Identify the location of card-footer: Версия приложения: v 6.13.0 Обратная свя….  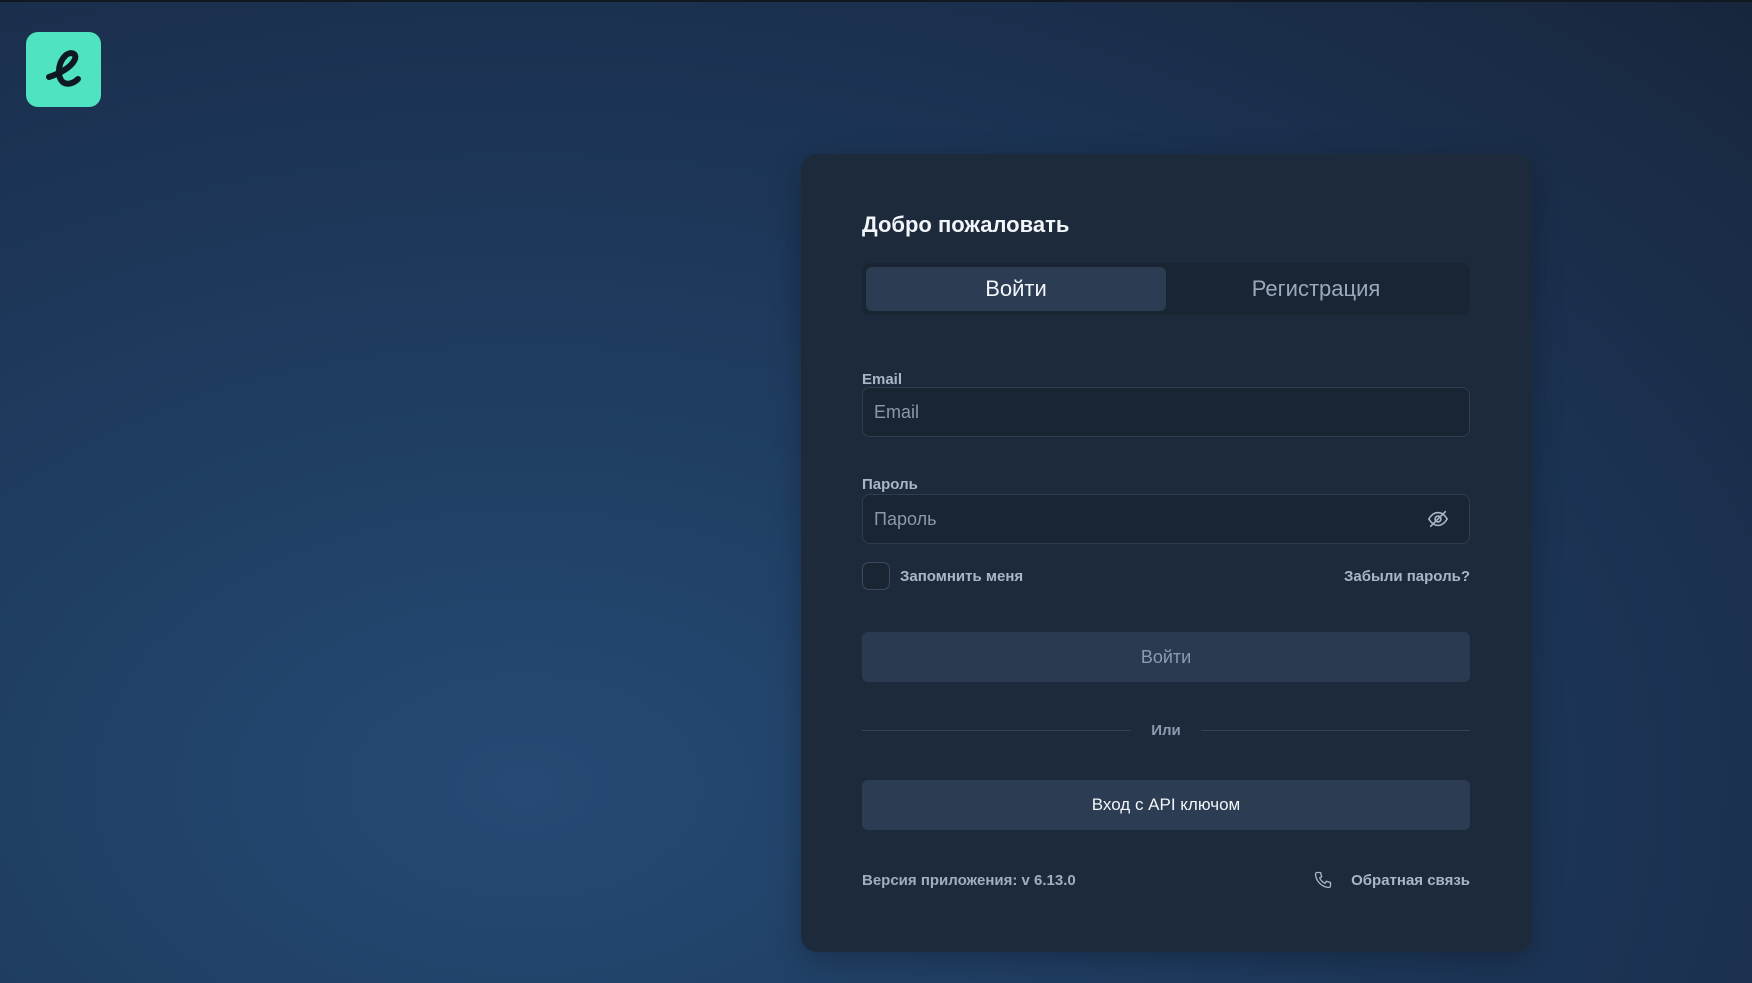
(1166, 880).